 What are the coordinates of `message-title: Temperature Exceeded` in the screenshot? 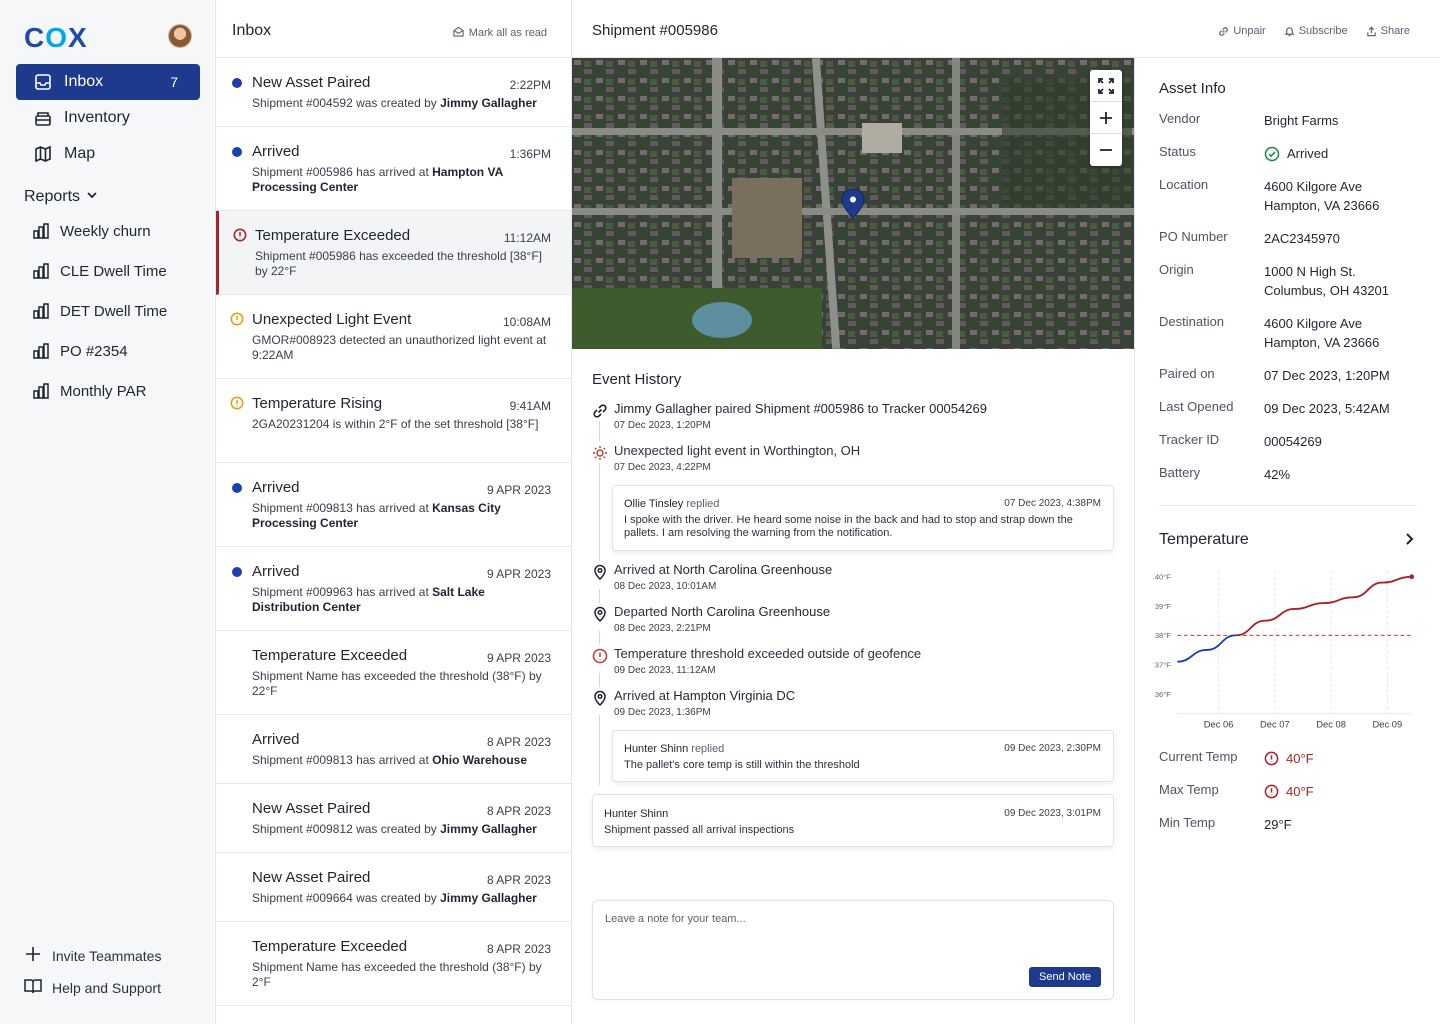 It's located at (330, 946).